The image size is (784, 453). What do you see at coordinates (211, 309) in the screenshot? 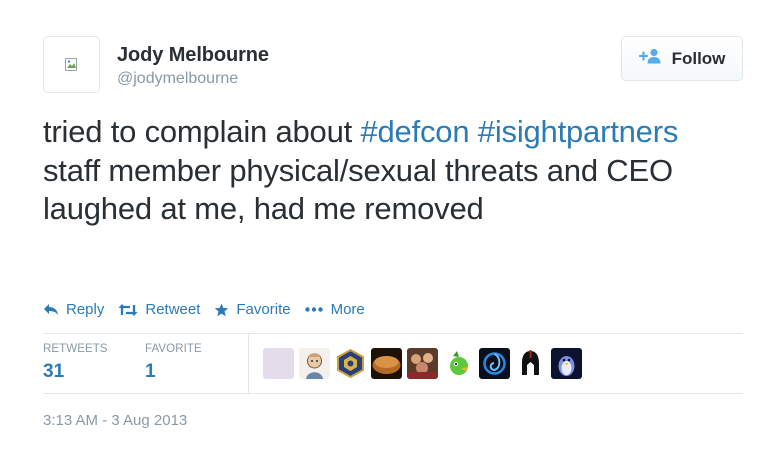
I see `tweet-actions: Reply Retweet Favorite More` at bounding box center [211, 309].